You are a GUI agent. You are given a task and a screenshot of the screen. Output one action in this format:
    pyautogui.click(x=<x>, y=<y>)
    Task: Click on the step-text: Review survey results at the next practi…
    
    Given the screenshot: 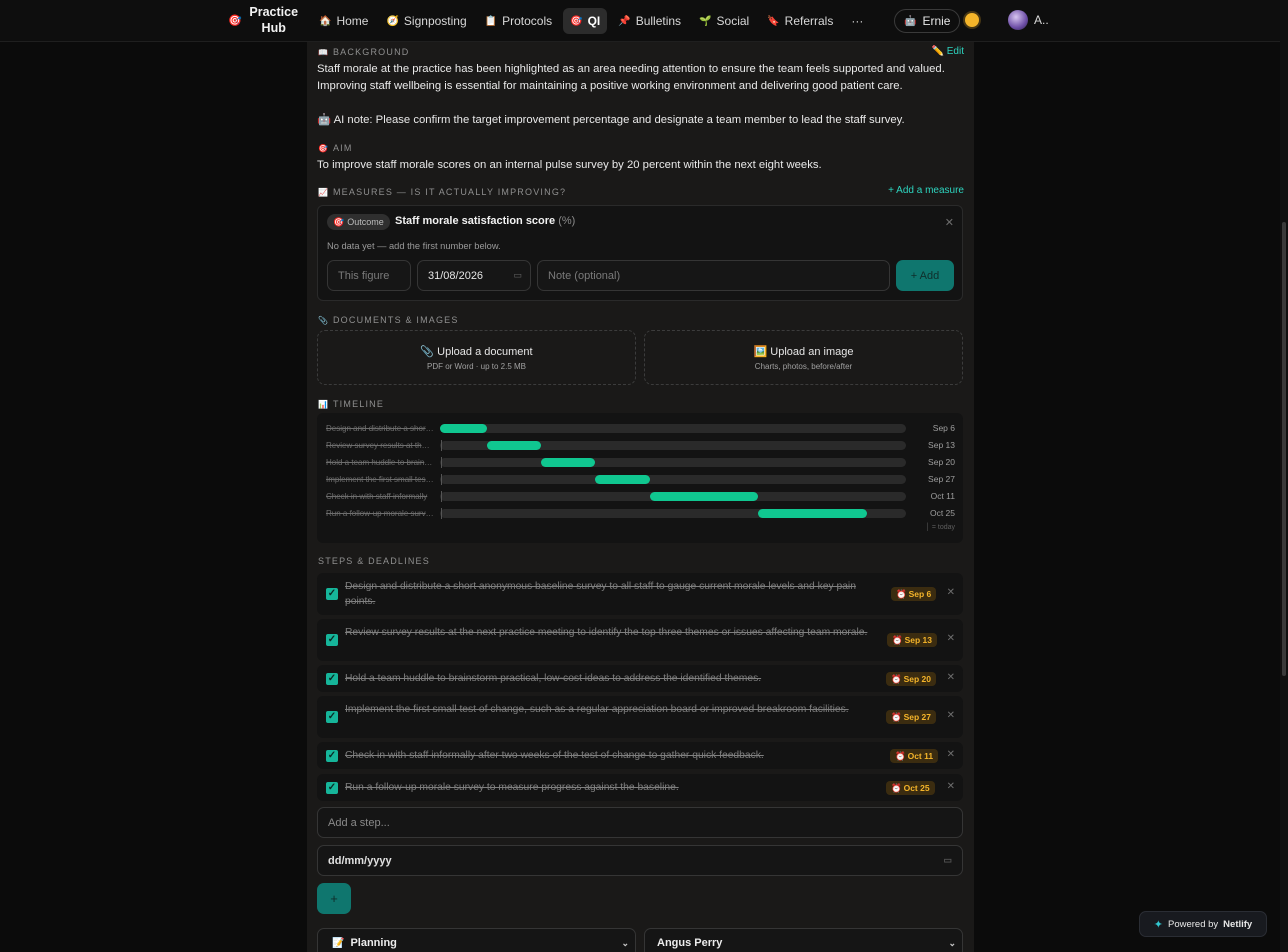 What is the action you would take?
    pyautogui.click(x=615, y=632)
    